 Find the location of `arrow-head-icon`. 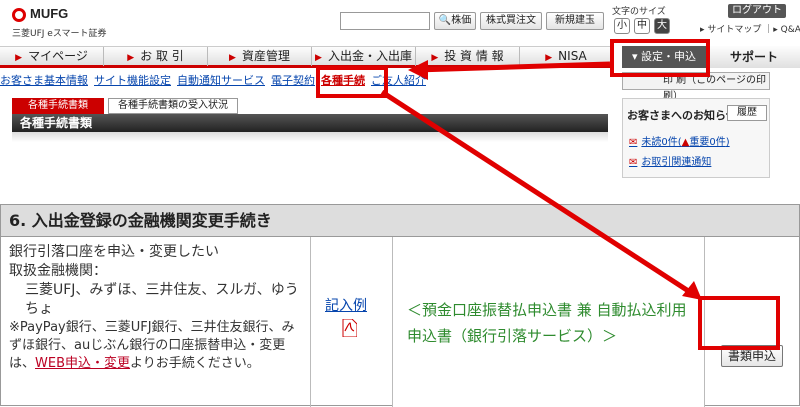

arrow-head-icon is located at coordinates (418, 70).